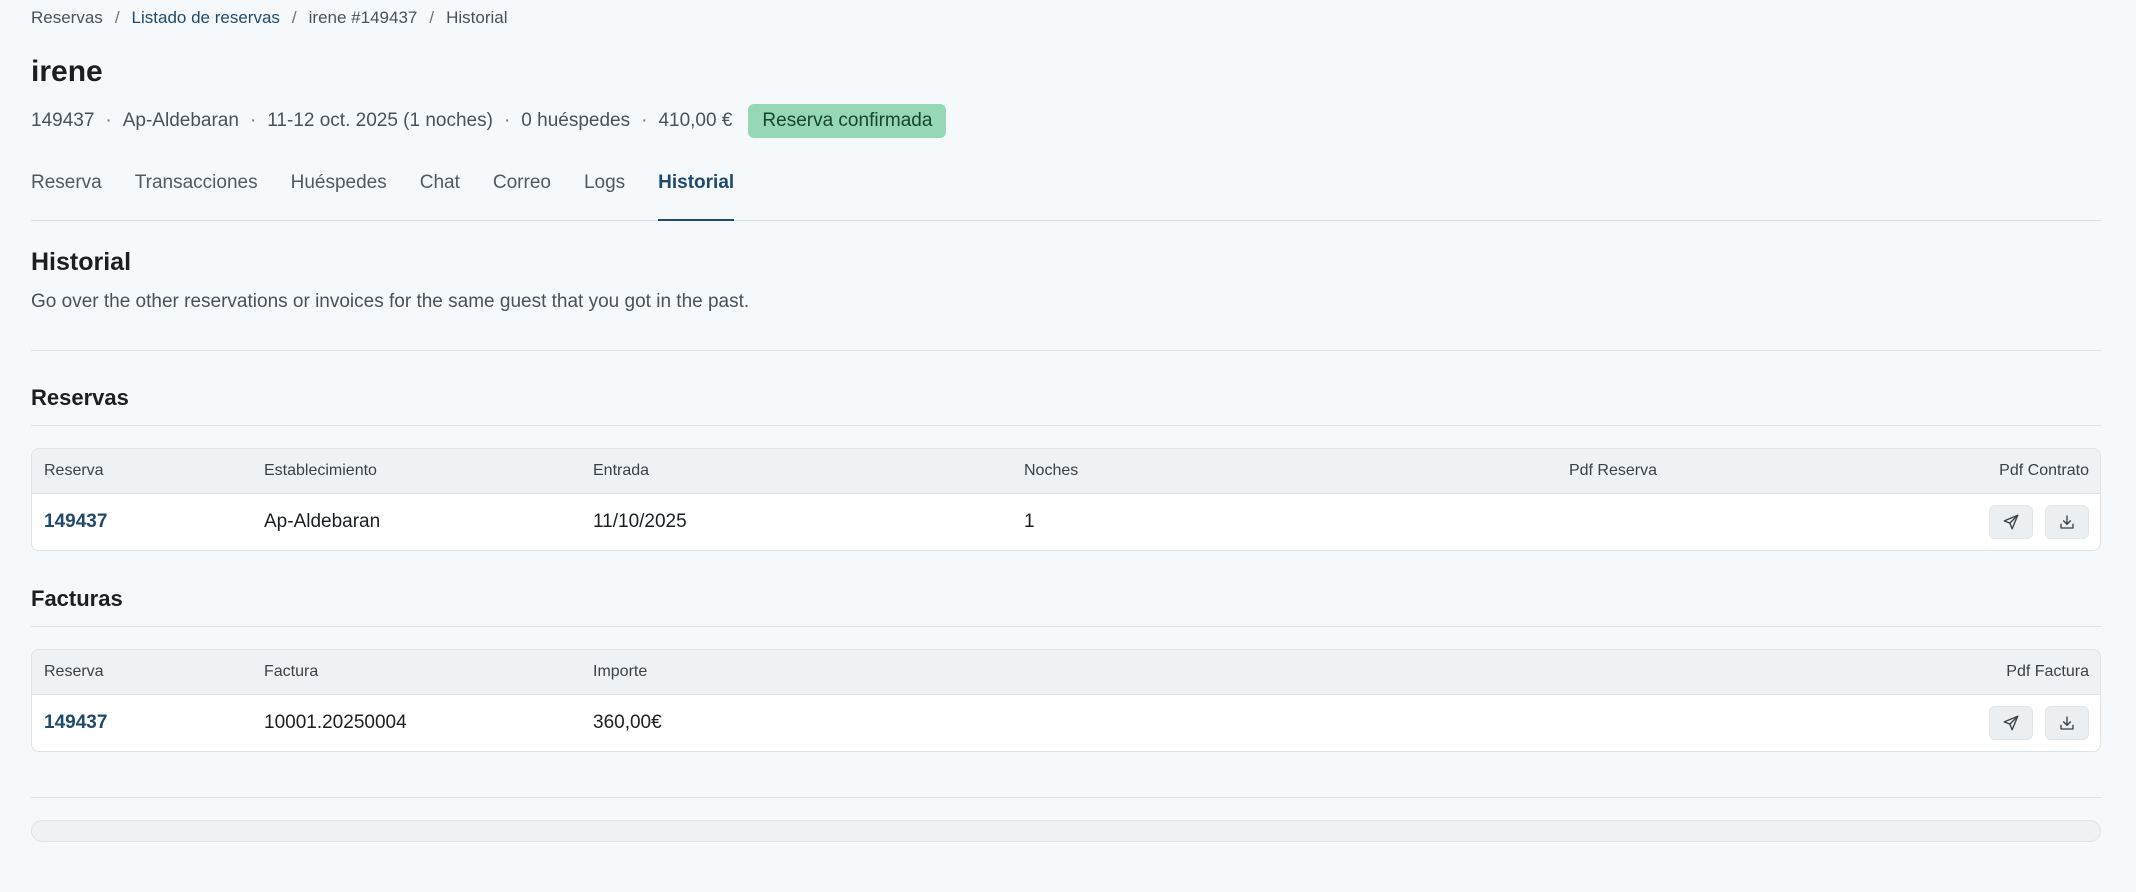 This screenshot has width=2136, height=892. I want to click on tab-reserva: Reserva, so click(66, 192).